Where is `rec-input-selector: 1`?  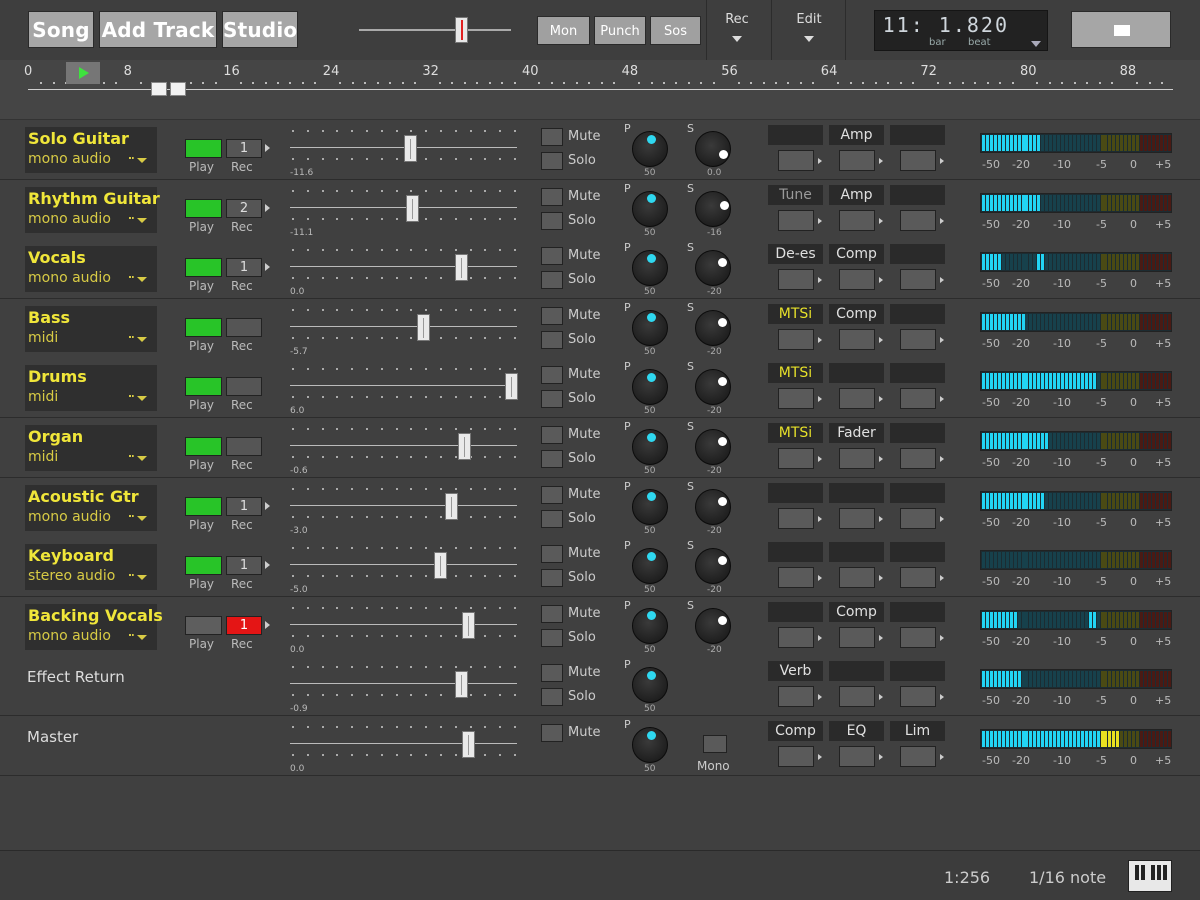 rec-input-selector: 1 is located at coordinates (244, 625).